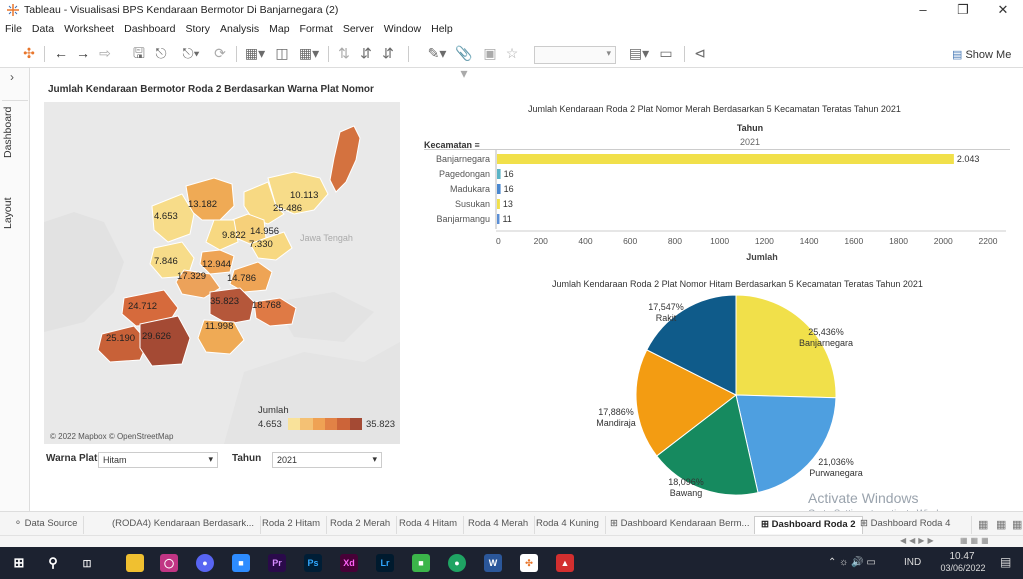  What do you see at coordinates (87, 563) in the screenshot?
I see `task-view-icon: ◫` at bounding box center [87, 563].